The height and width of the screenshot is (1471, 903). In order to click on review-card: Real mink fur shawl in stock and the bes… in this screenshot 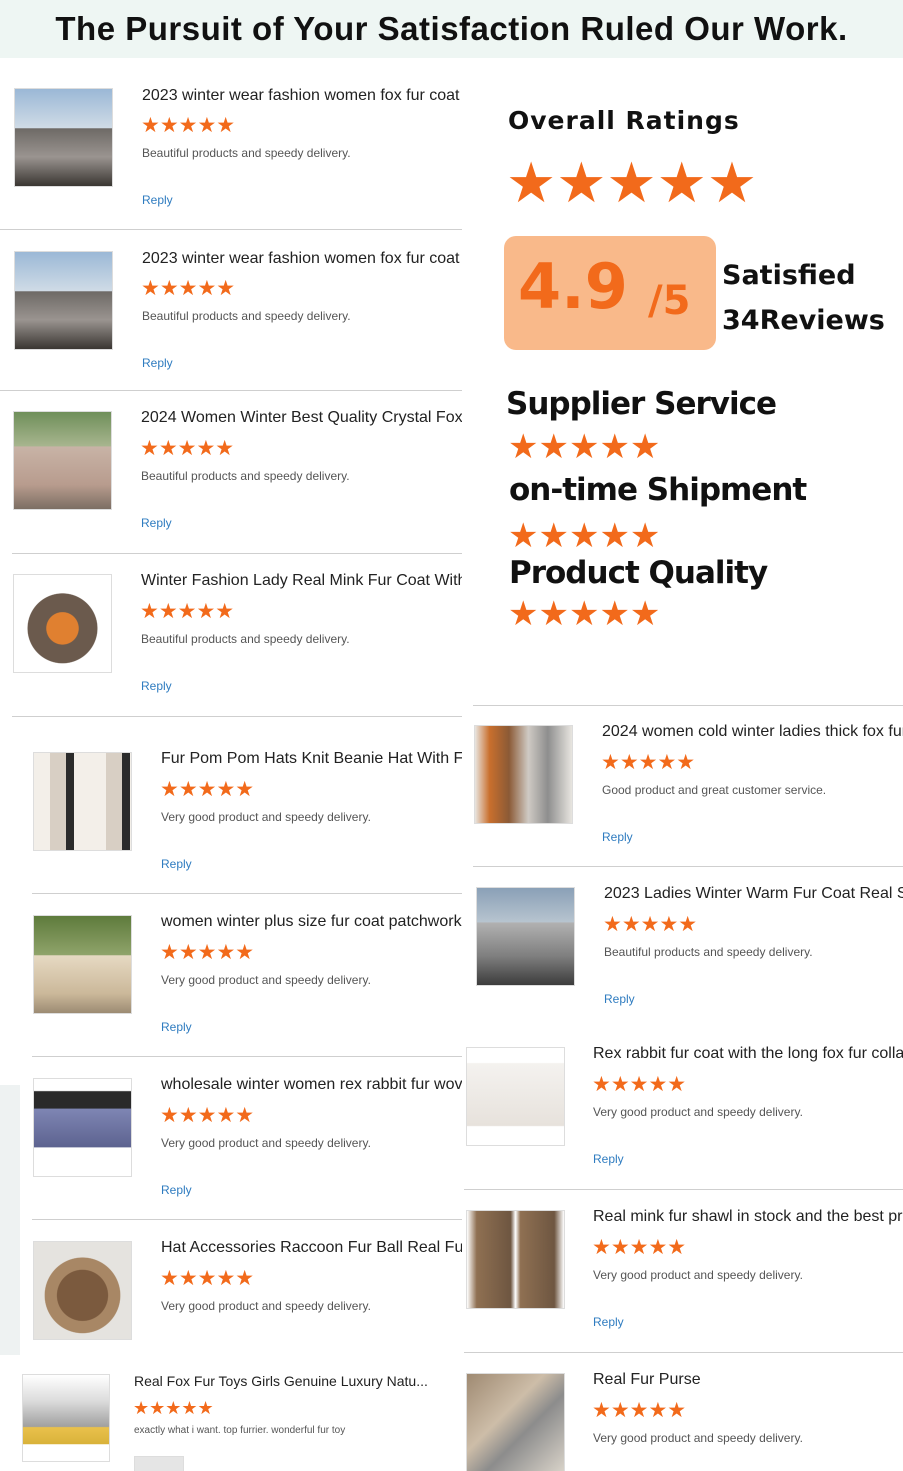, I will do `click(683, 1272)`.